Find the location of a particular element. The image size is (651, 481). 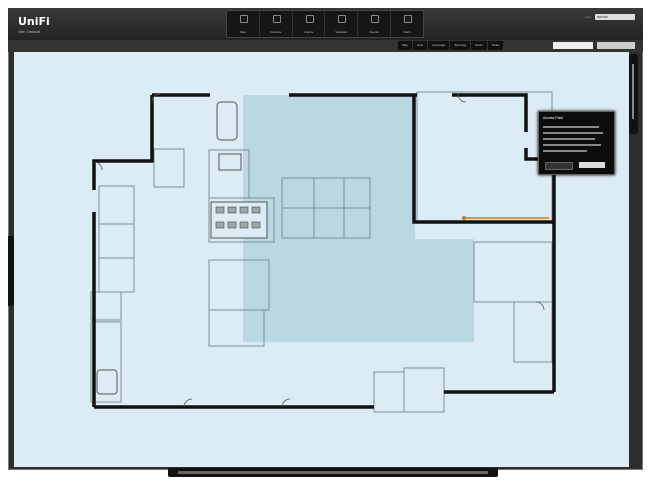

nav-clients: Clients is located at coordinates (309, 24).